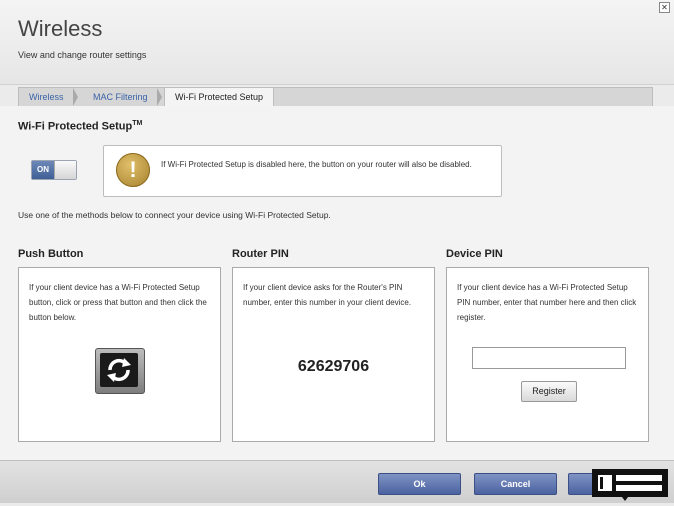 The height and width of the screenshot is (506, 674). I want to click on toggle-on-label: ON, so click(43, 170).